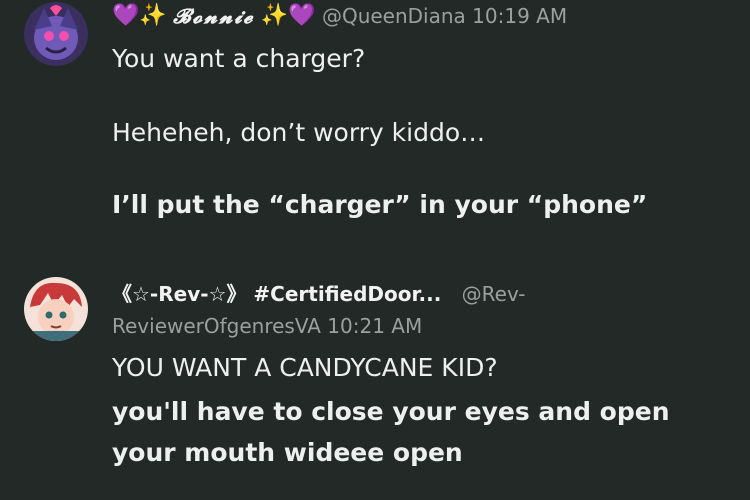 This screenshot has width=750, height=500. Describe the element at coordinates (288, 15) in the screenshot. I see `sparkle-heart-emoji: ✨💜` at that location.